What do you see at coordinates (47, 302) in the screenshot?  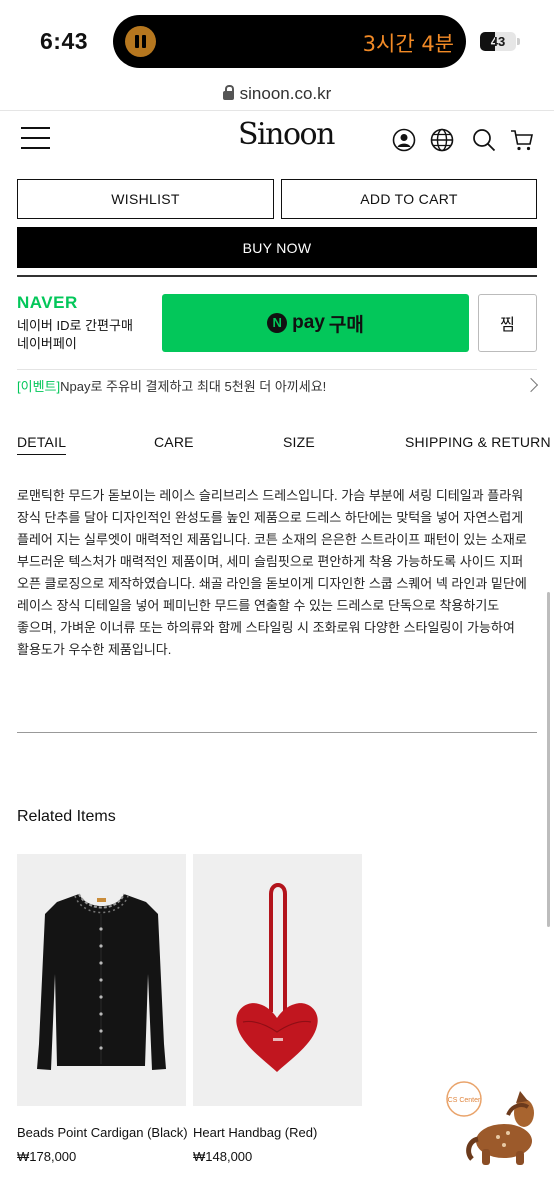 I see `naver-logo: NAVER` at bounding box center [47, 302].